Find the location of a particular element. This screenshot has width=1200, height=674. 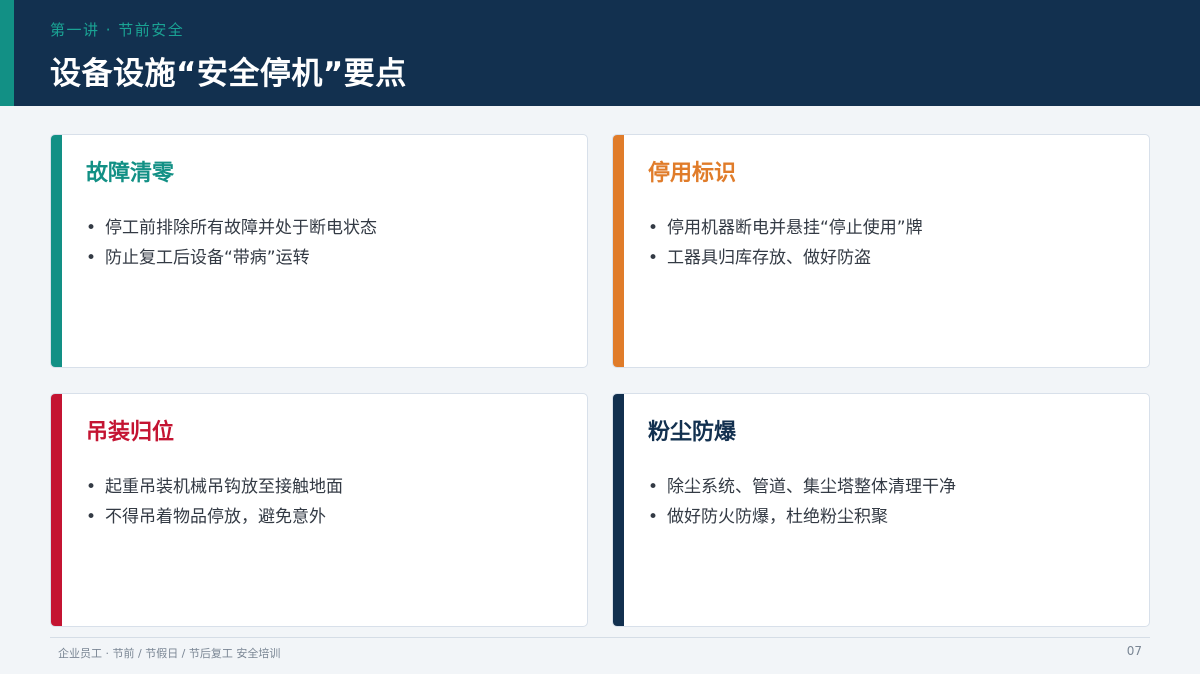

page-title: 设备设施“安全停机”要点 is located at coordinates (228, 74).